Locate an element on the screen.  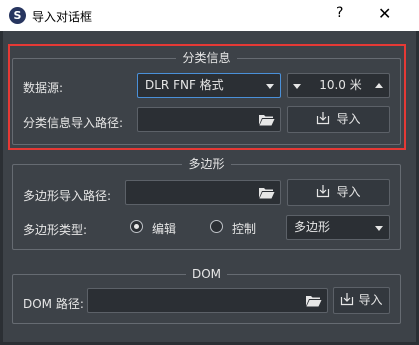
dom-group-title: DOM is located at coordinates (206, 274).